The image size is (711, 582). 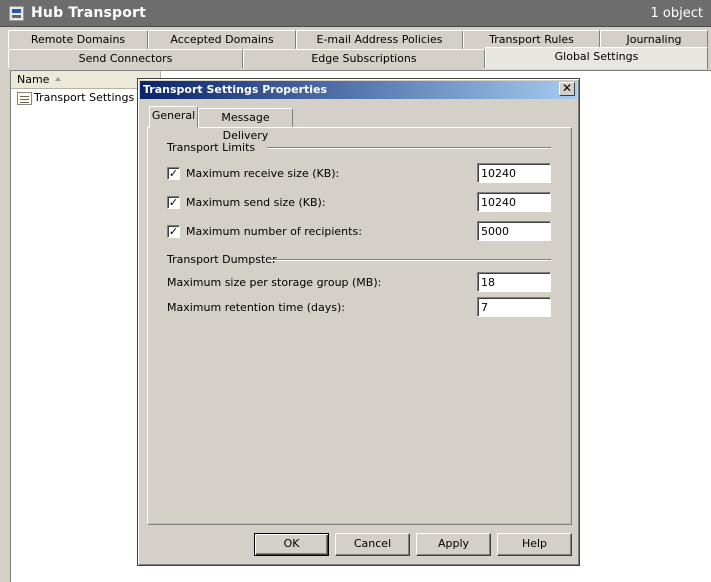 I want to click on transport-dumpster-heading: Transport Dumpster, so click(x=222, y=259).